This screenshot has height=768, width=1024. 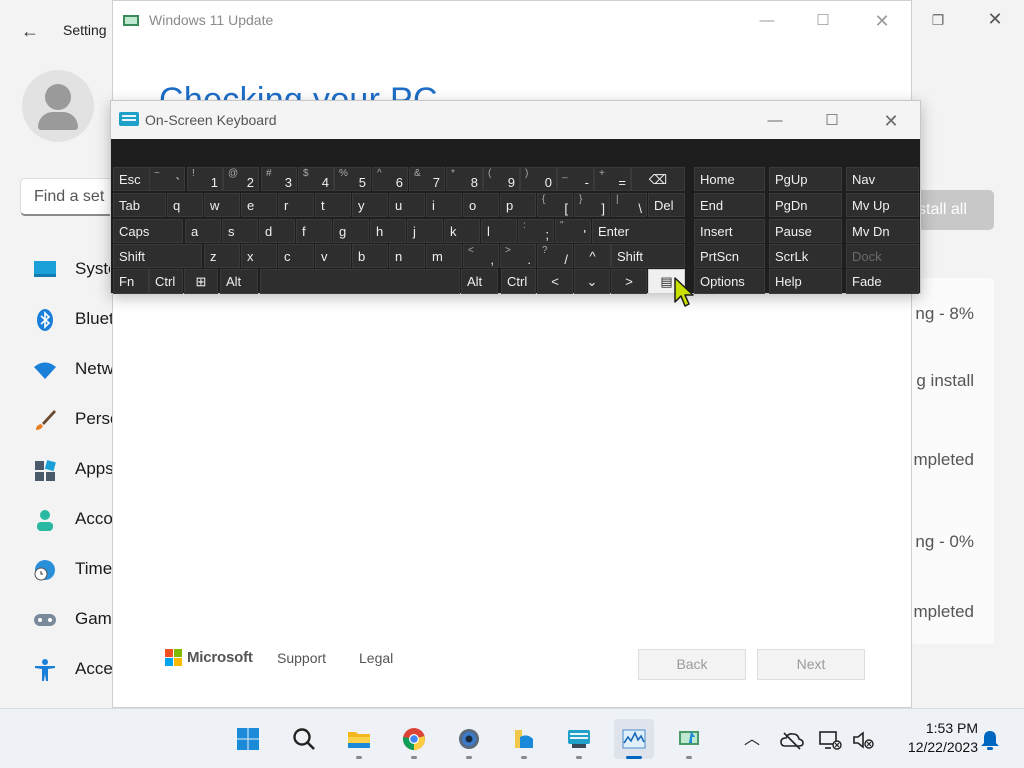 I want to click on key-windows: ⊞, so click(x=201, y=281).